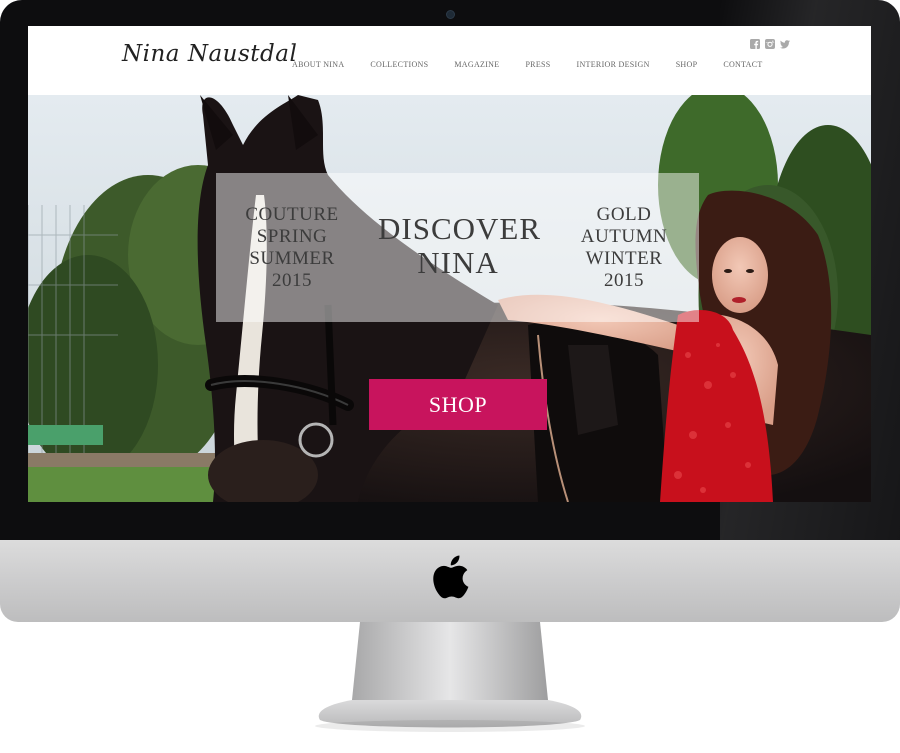 This screenshot has width=900, height=753. I want to click on discover-line: DISCOVER, so click(460, 228).